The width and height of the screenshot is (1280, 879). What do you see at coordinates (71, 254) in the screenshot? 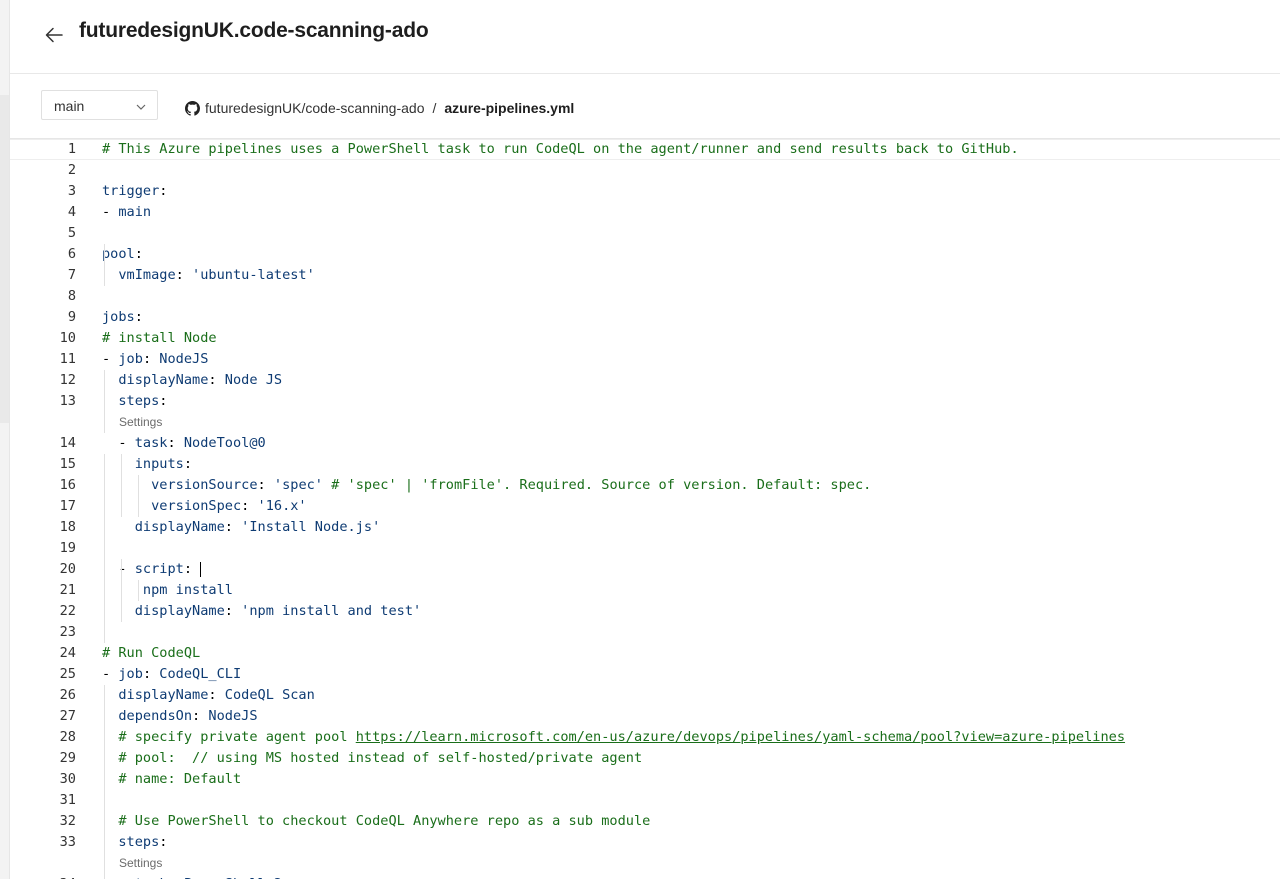
I see `line-number: 6` at bounding box center [71, 254].